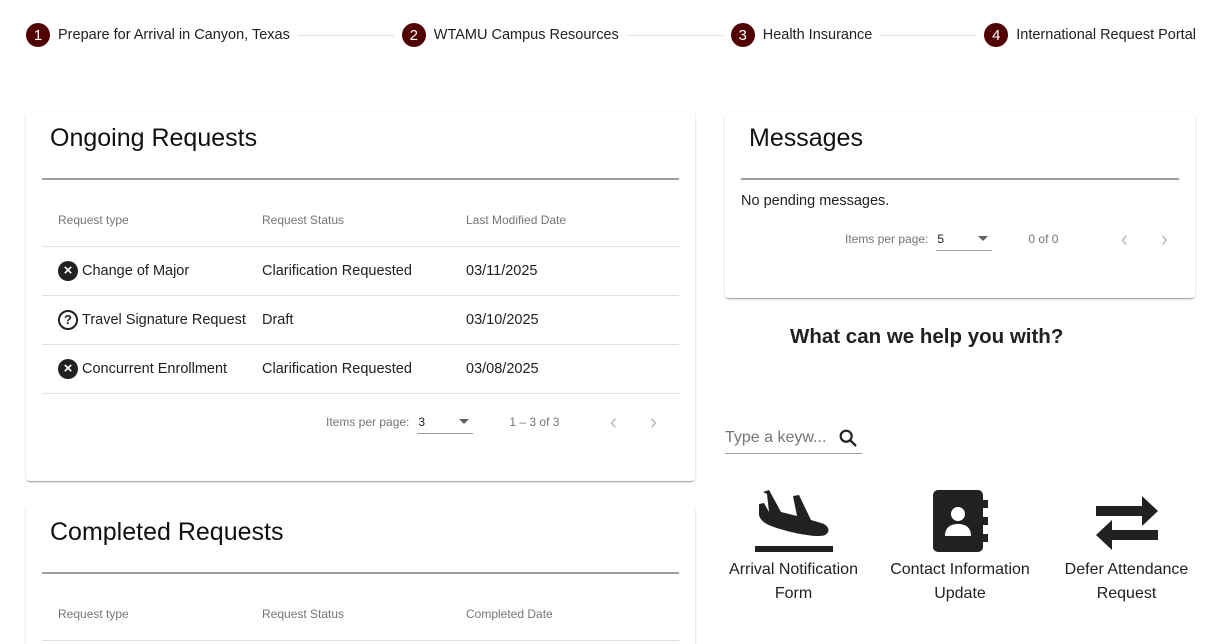 The image size is (1208, 644). I want to click on request-type: Travel Signature Request, so click(164, 320).